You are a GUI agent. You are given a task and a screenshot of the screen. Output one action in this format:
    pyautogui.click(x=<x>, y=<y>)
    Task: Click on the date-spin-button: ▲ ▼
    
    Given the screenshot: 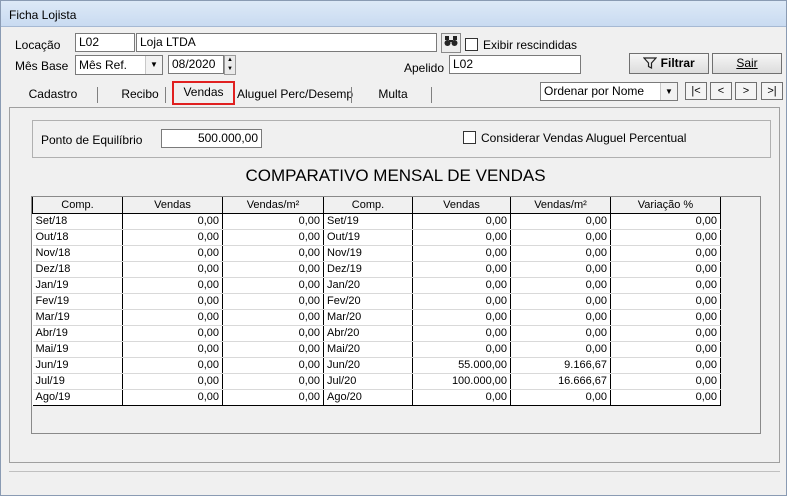 What is the action you would take?
    pyautogui.click(x=230, y=65)
    